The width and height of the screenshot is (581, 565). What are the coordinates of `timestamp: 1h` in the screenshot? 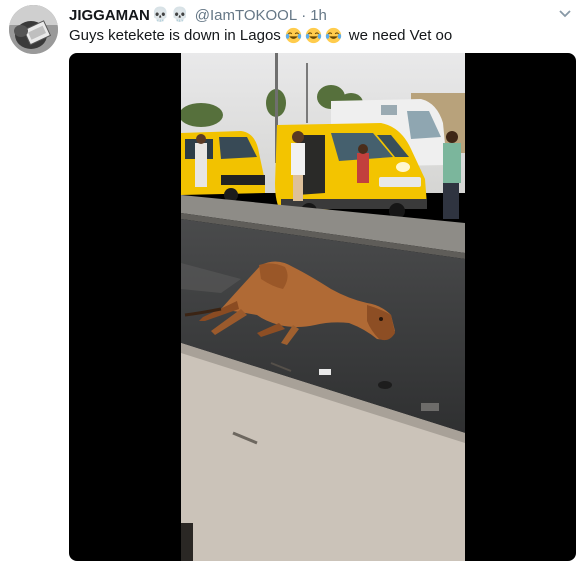 It's located at (318, 15).